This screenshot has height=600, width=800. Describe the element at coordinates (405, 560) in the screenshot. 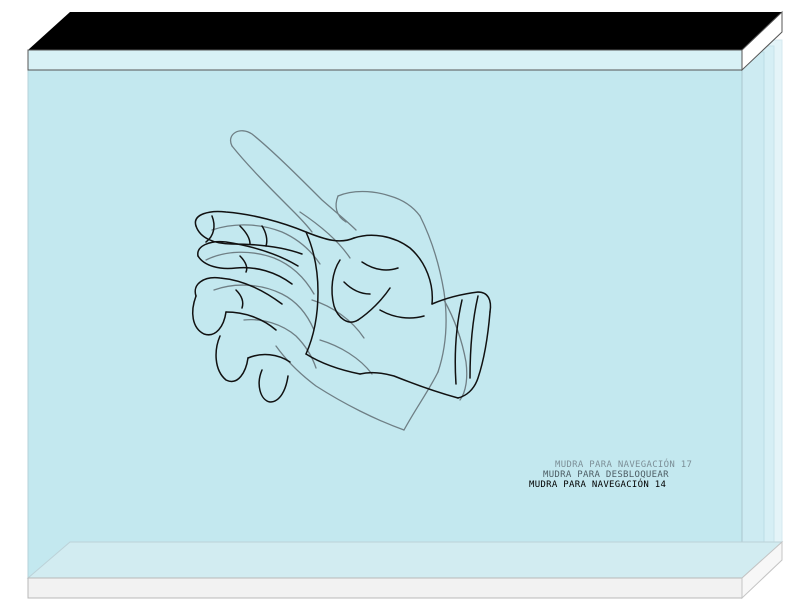

I see `bottom-top-face` at that location.